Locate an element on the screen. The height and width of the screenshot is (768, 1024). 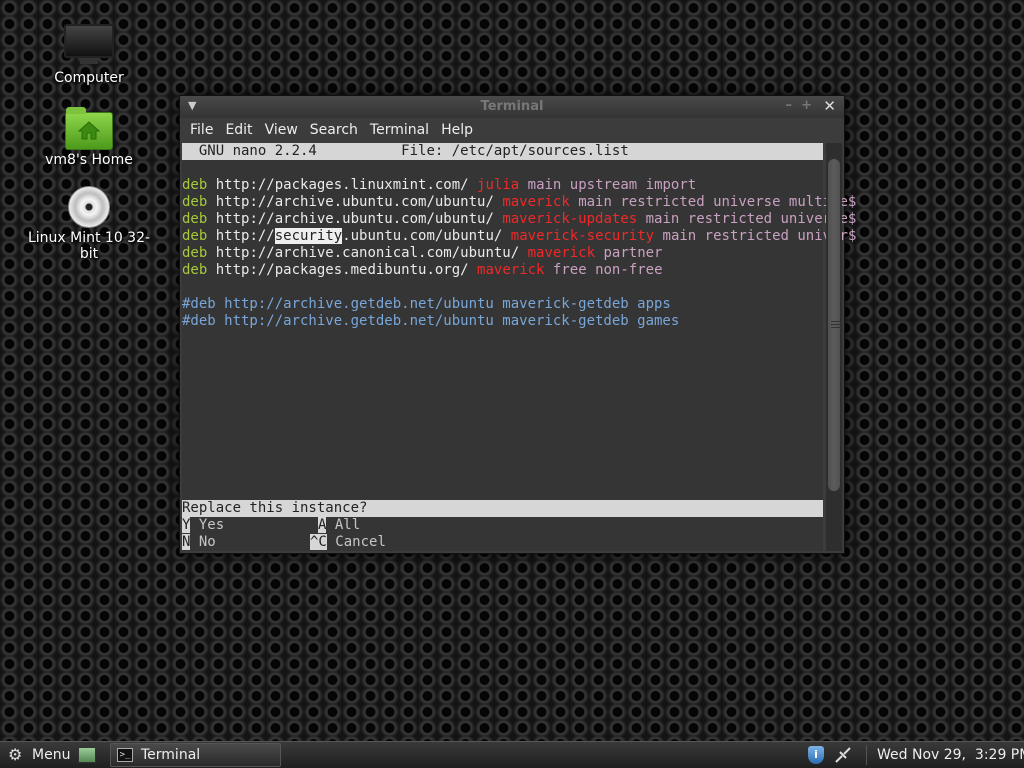
scrollbar-thumb is located at coordinates (834, 325).